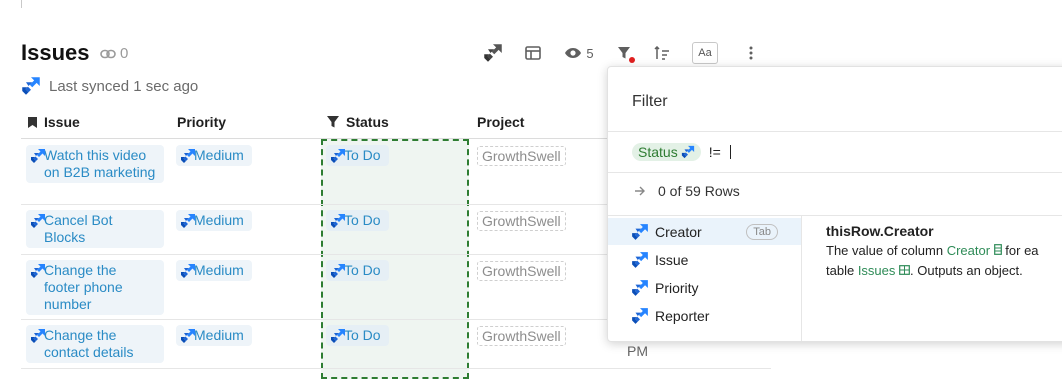 This screenshot has width=1062, height=379. I want to click on jira-sync-icon, so click(493, 53).